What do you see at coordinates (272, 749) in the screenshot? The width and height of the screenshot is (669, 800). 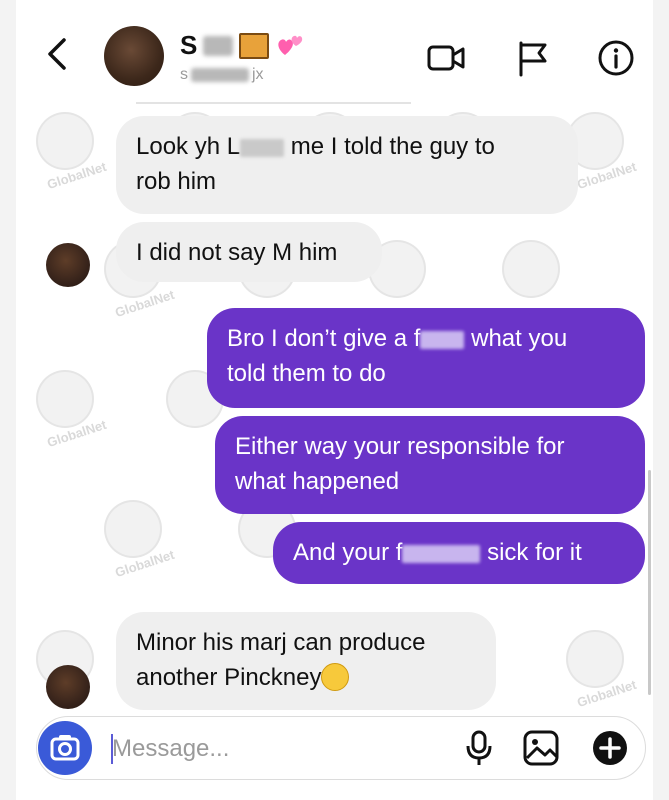 I see `message-input` at bounding box center [272, 749].